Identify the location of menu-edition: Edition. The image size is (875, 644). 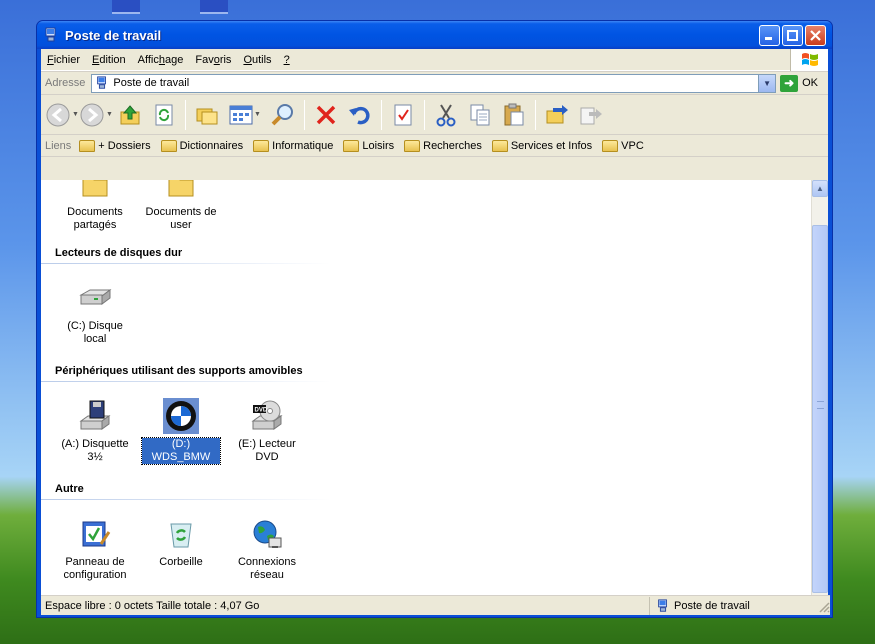
(109, 60).